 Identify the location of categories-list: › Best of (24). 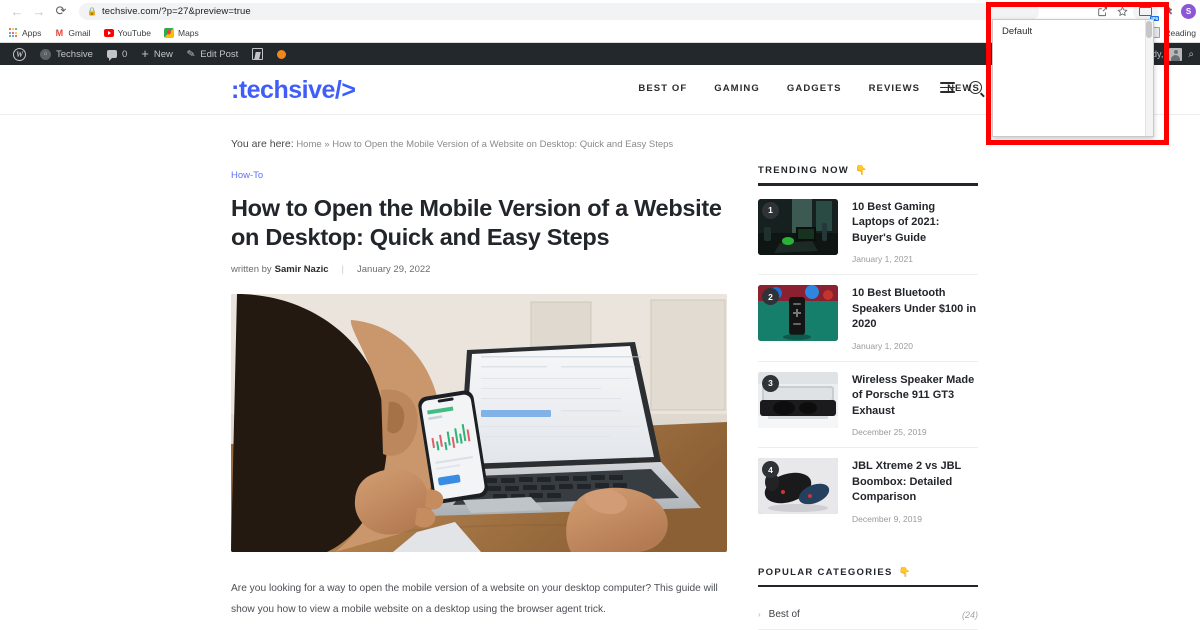
(868, 615).